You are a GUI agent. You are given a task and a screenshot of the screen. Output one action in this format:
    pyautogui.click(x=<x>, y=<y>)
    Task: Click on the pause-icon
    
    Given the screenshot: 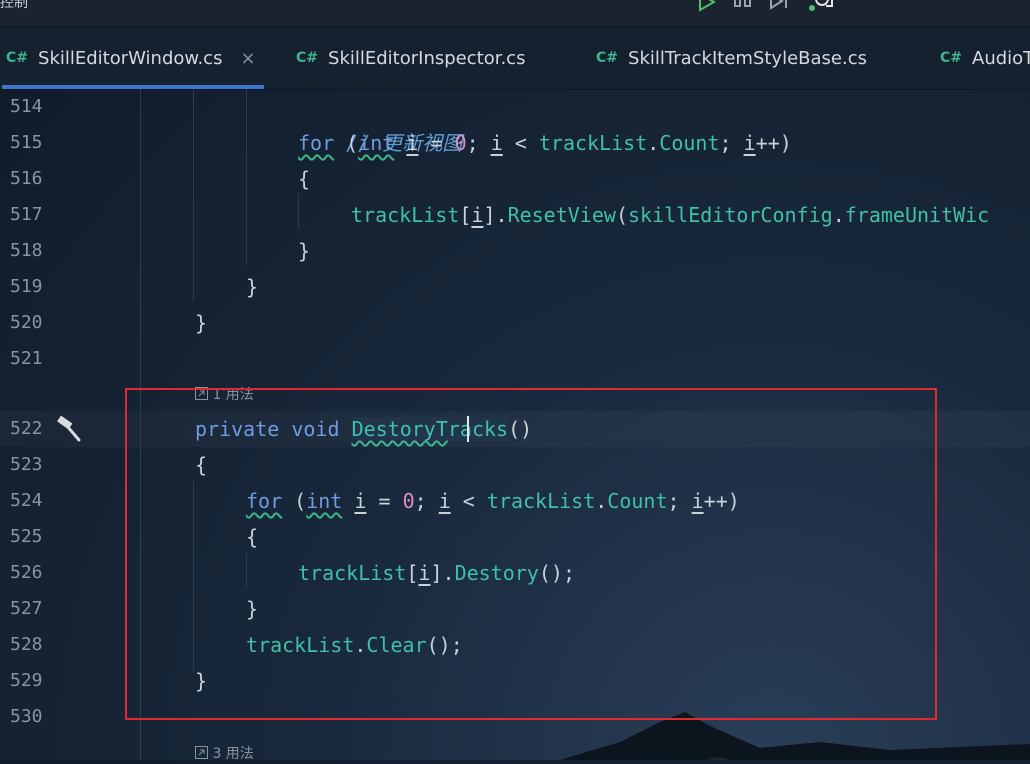 What is the action you would take?
    pyautogui.click(x=743, y=7)
    